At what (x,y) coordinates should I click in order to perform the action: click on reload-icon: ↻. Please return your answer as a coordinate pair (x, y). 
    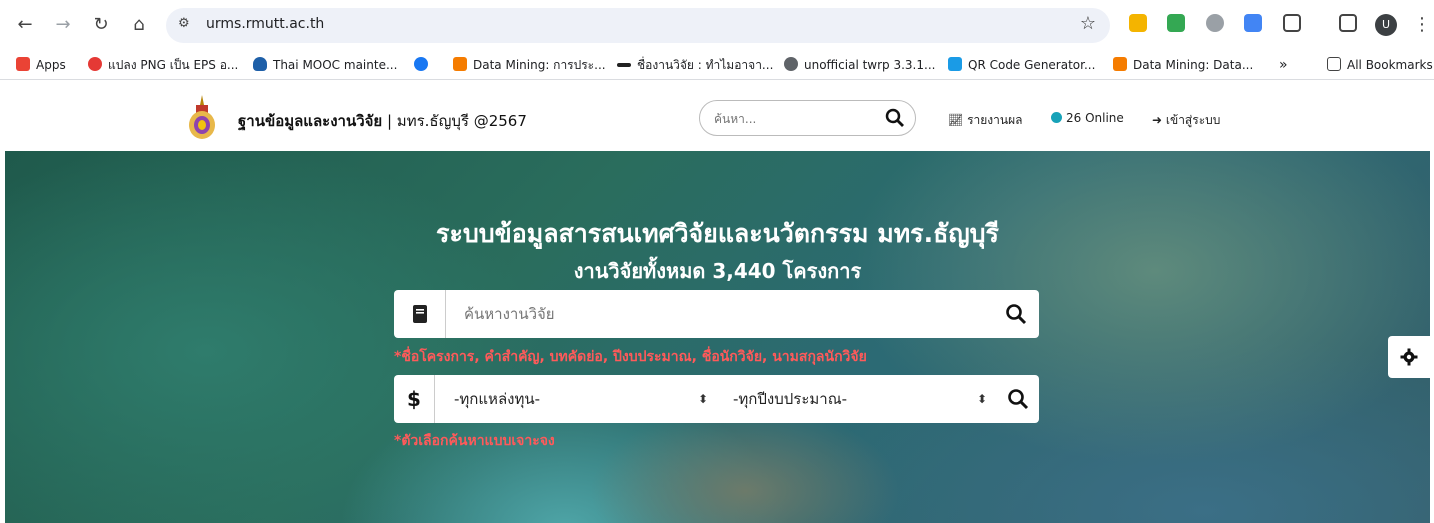
    Looking at the image, I should click on (101, 25).